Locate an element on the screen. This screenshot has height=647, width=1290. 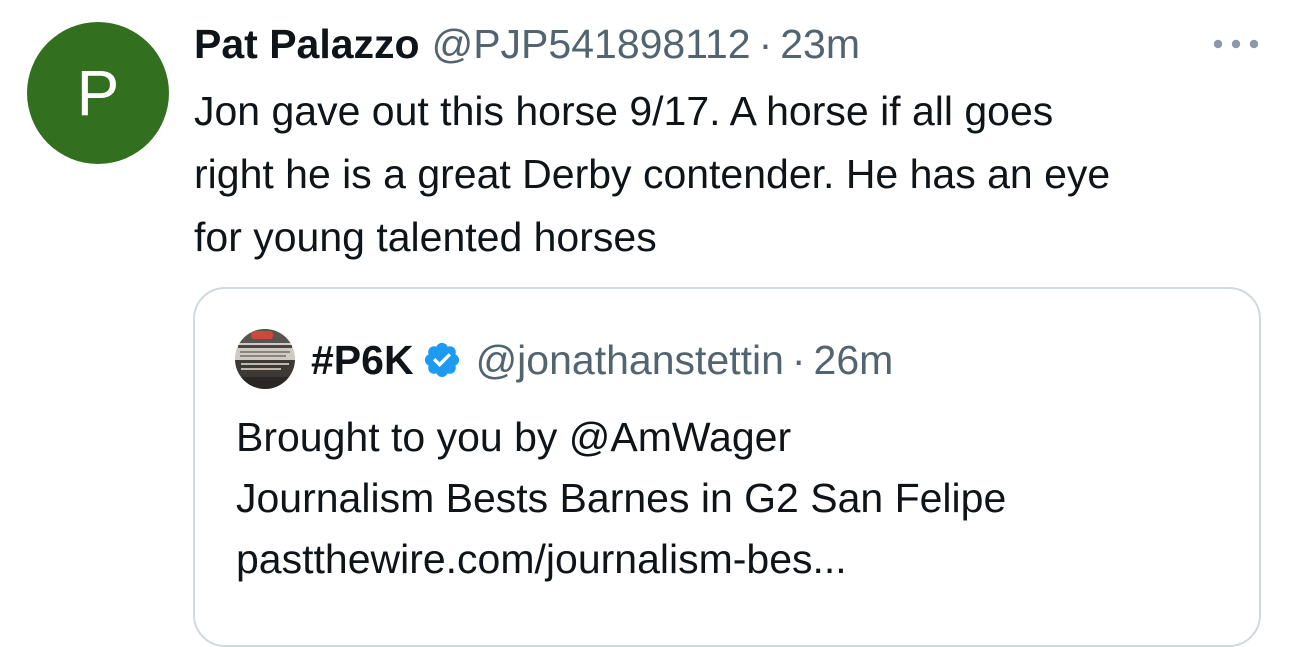
avatar-letter: P is located at coordinates (98, 93).